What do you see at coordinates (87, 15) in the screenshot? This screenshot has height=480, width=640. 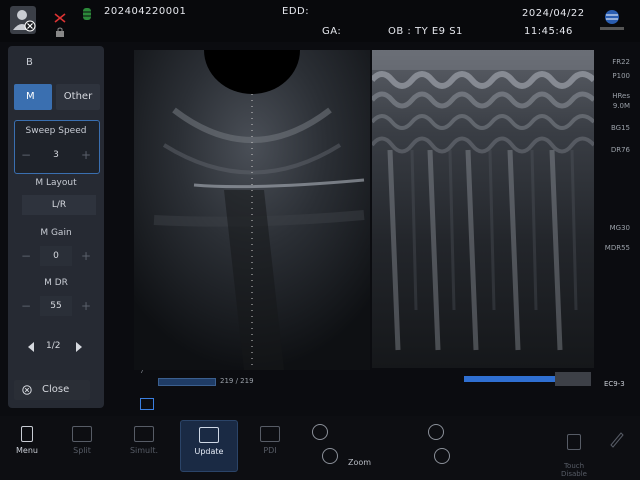 I see `database-icon` at bounding box center [87, 15].